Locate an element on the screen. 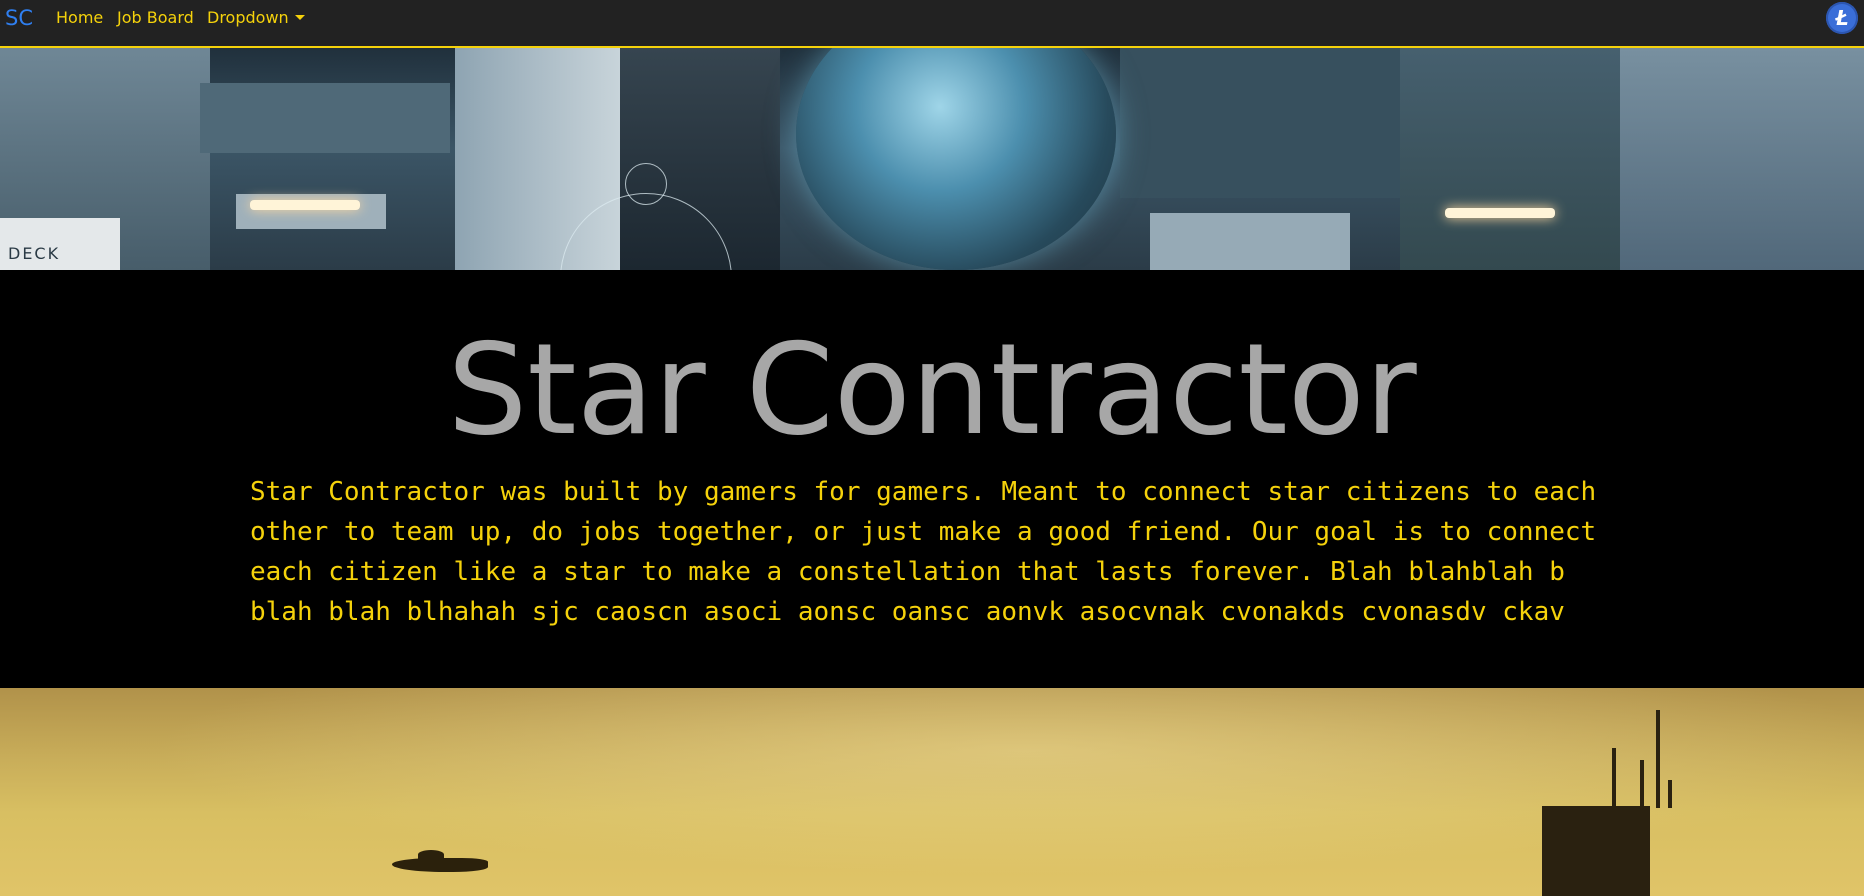 The width and height of the screenshot is (1864, 896). brand-logo: SC is located at coordinates (19, 18).